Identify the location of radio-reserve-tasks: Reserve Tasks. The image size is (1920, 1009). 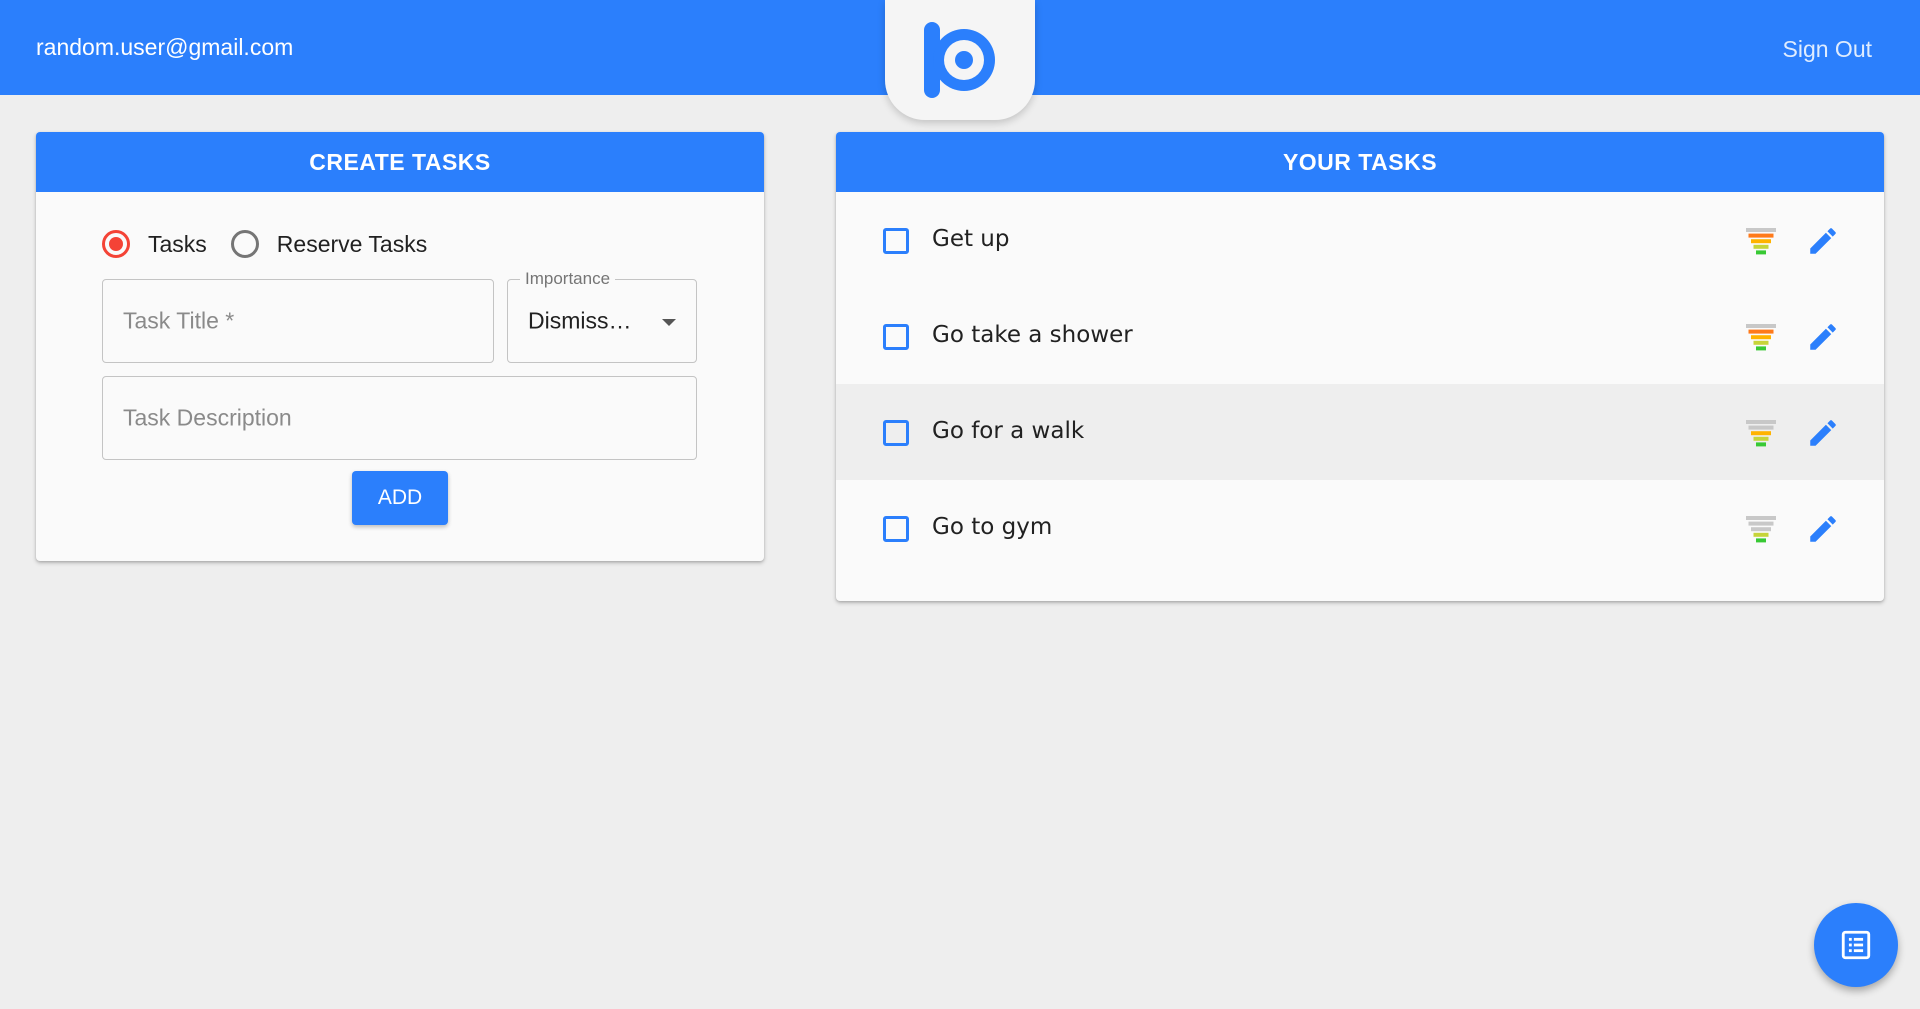
(329, 244).